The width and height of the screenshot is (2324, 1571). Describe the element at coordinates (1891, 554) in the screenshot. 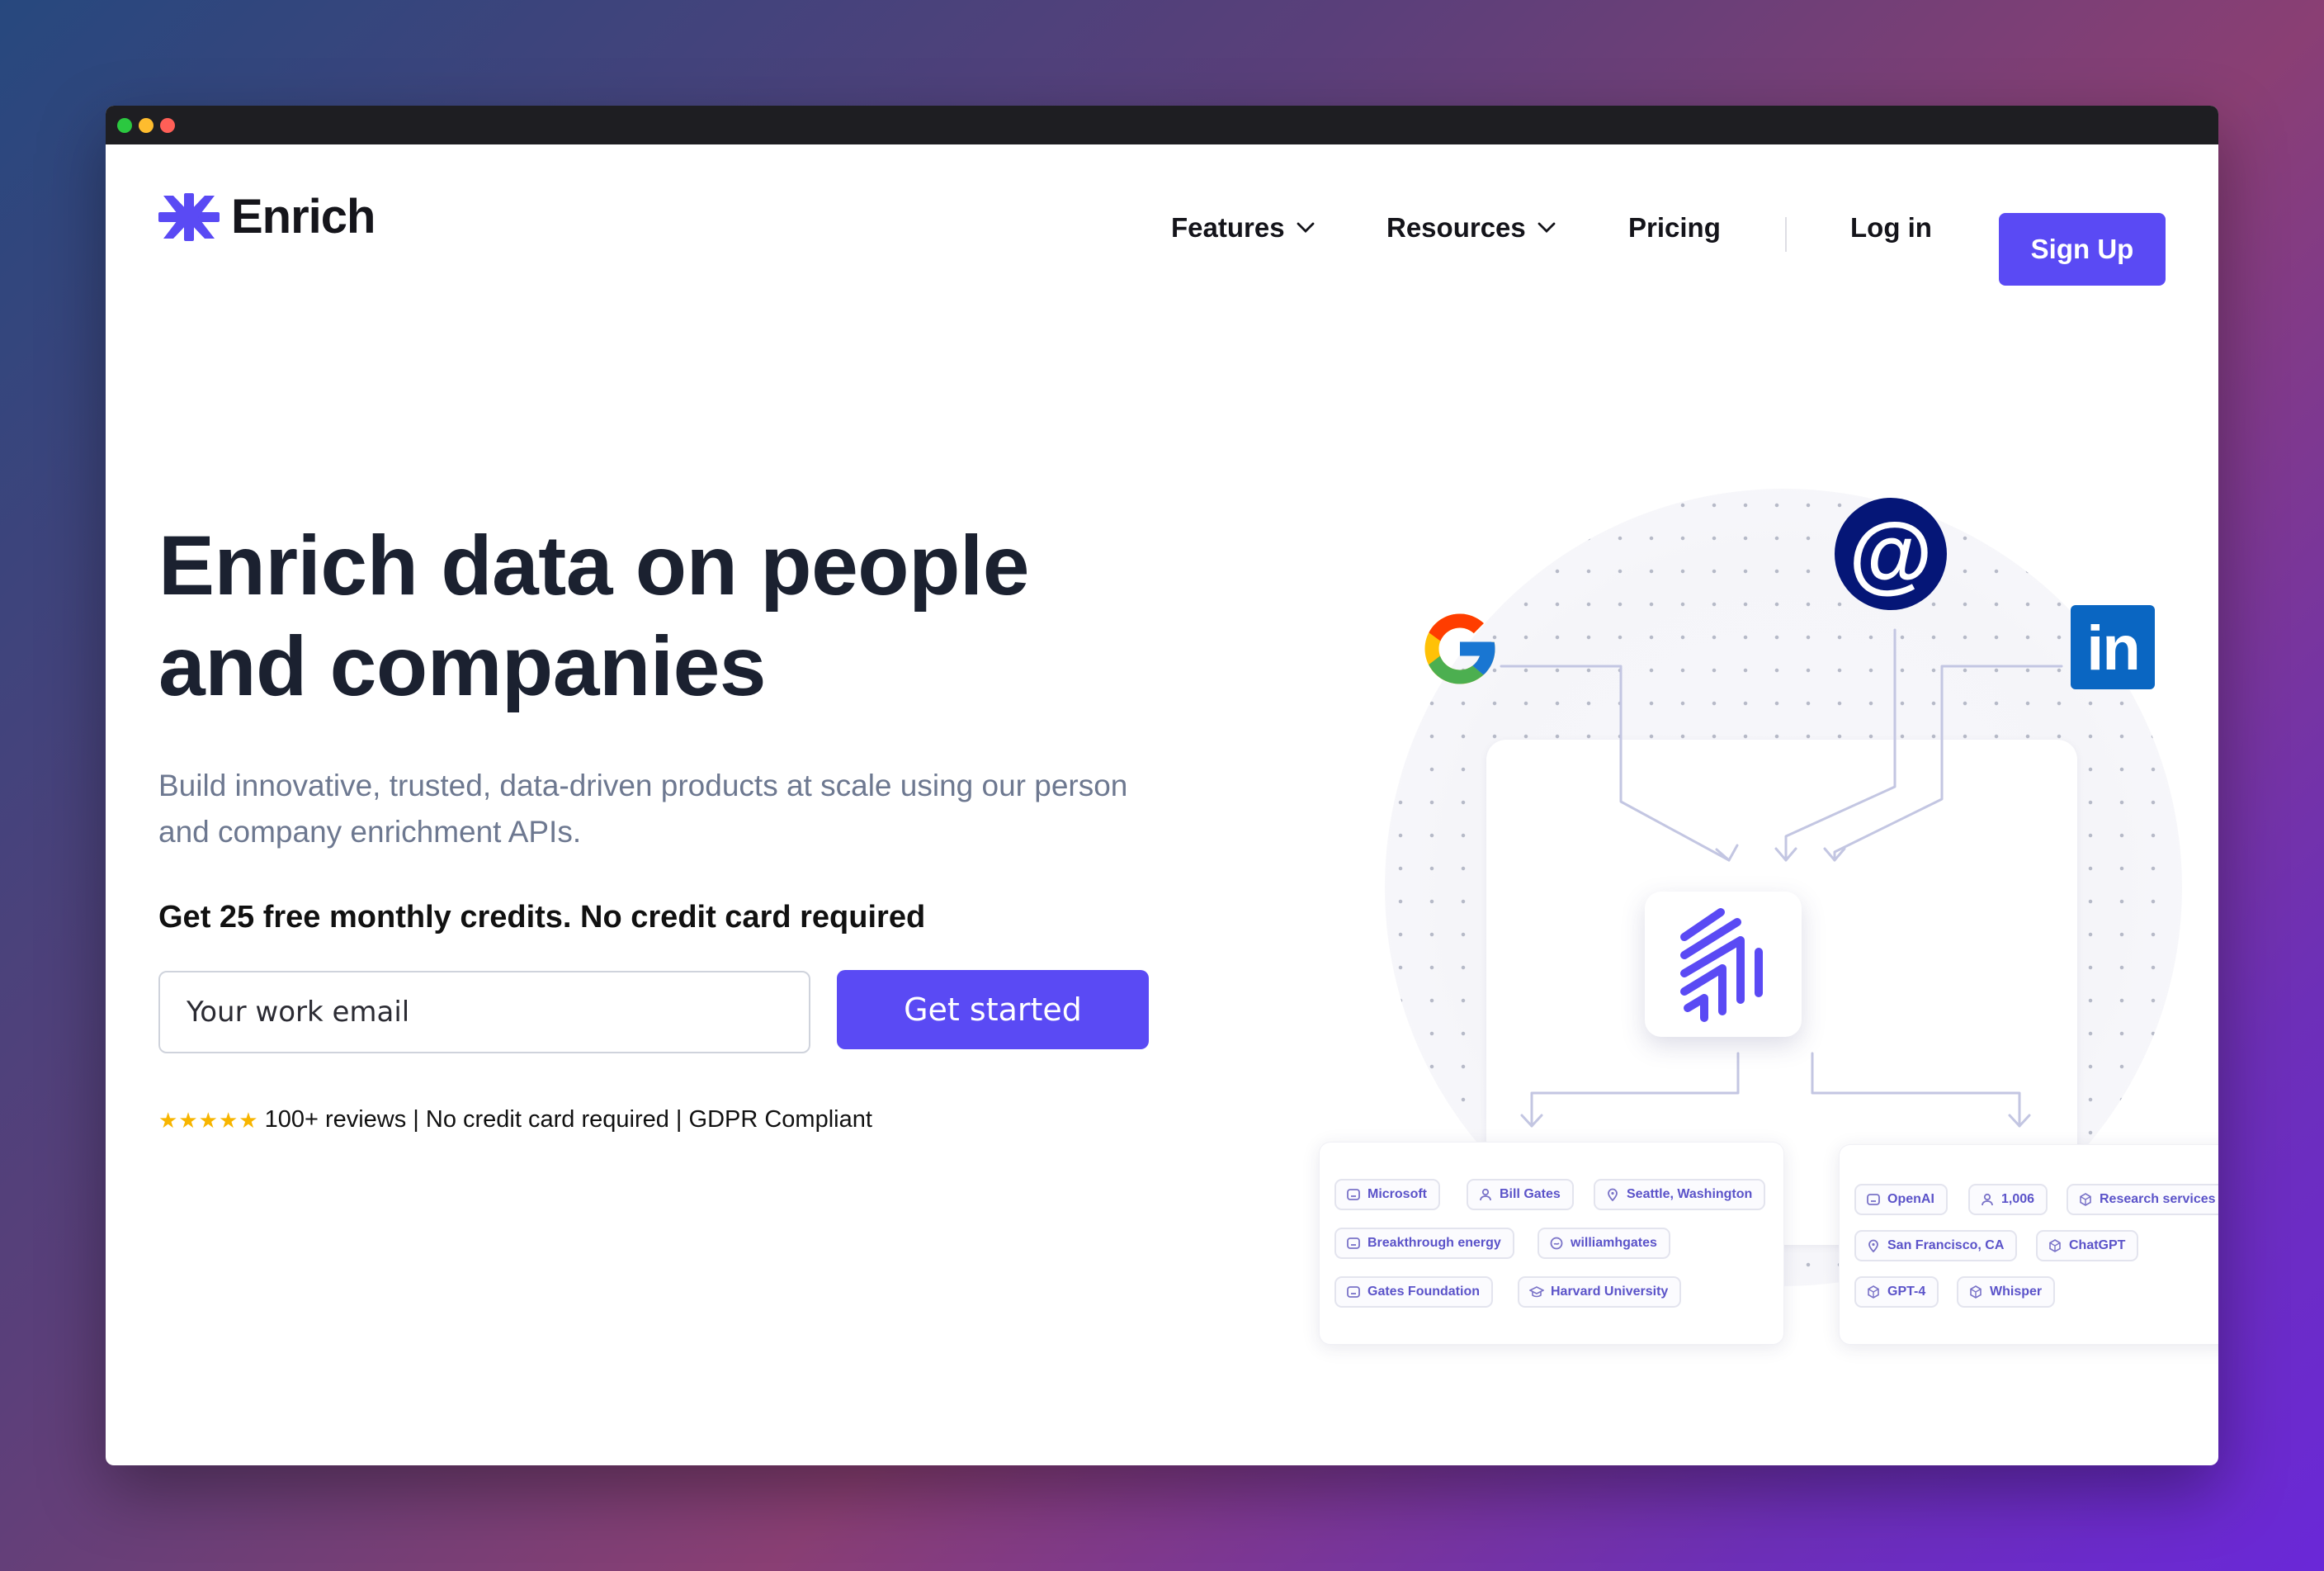

I see `email-at-icon: @` at that location.